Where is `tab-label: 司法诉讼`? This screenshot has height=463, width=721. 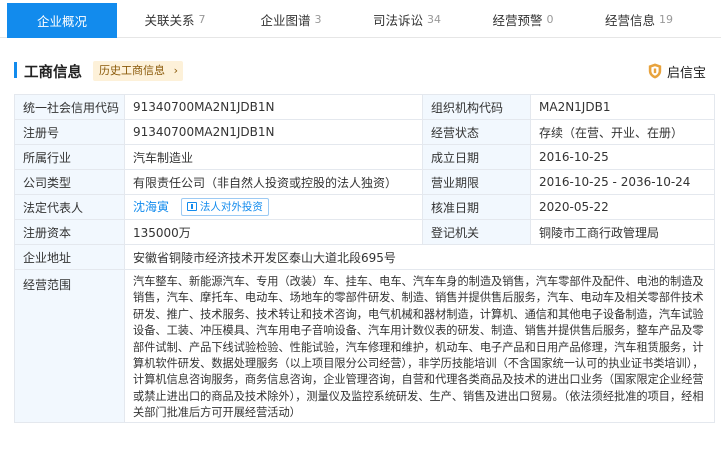 tab-label: 司法诉讼 is located at coordinates (397, 20).